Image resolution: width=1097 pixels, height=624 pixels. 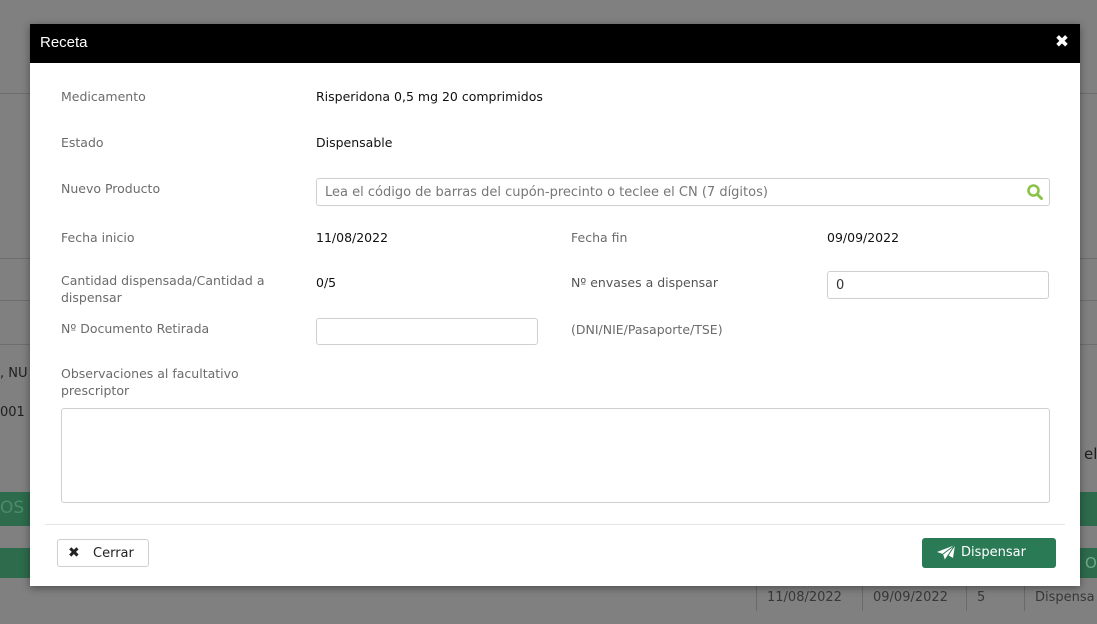 What do you see at coordinates (555, 455) in the screenshot?
I see `observaciones-textarea` at bounding box center [555, 455].